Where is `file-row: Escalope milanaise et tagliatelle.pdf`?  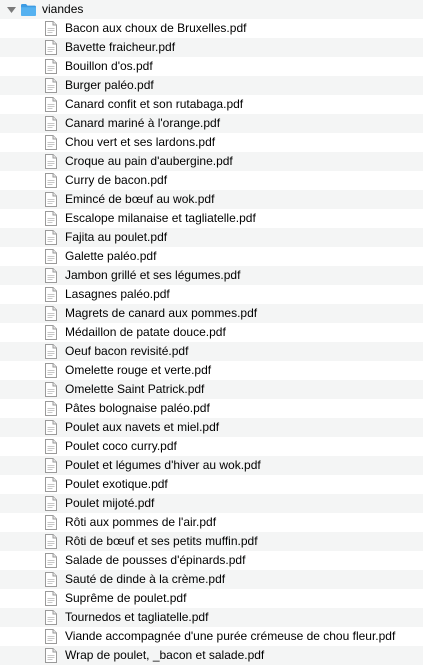 file-row: Escalope milanaise et tagliatelle.pdf is located at coordinates (211, 218).